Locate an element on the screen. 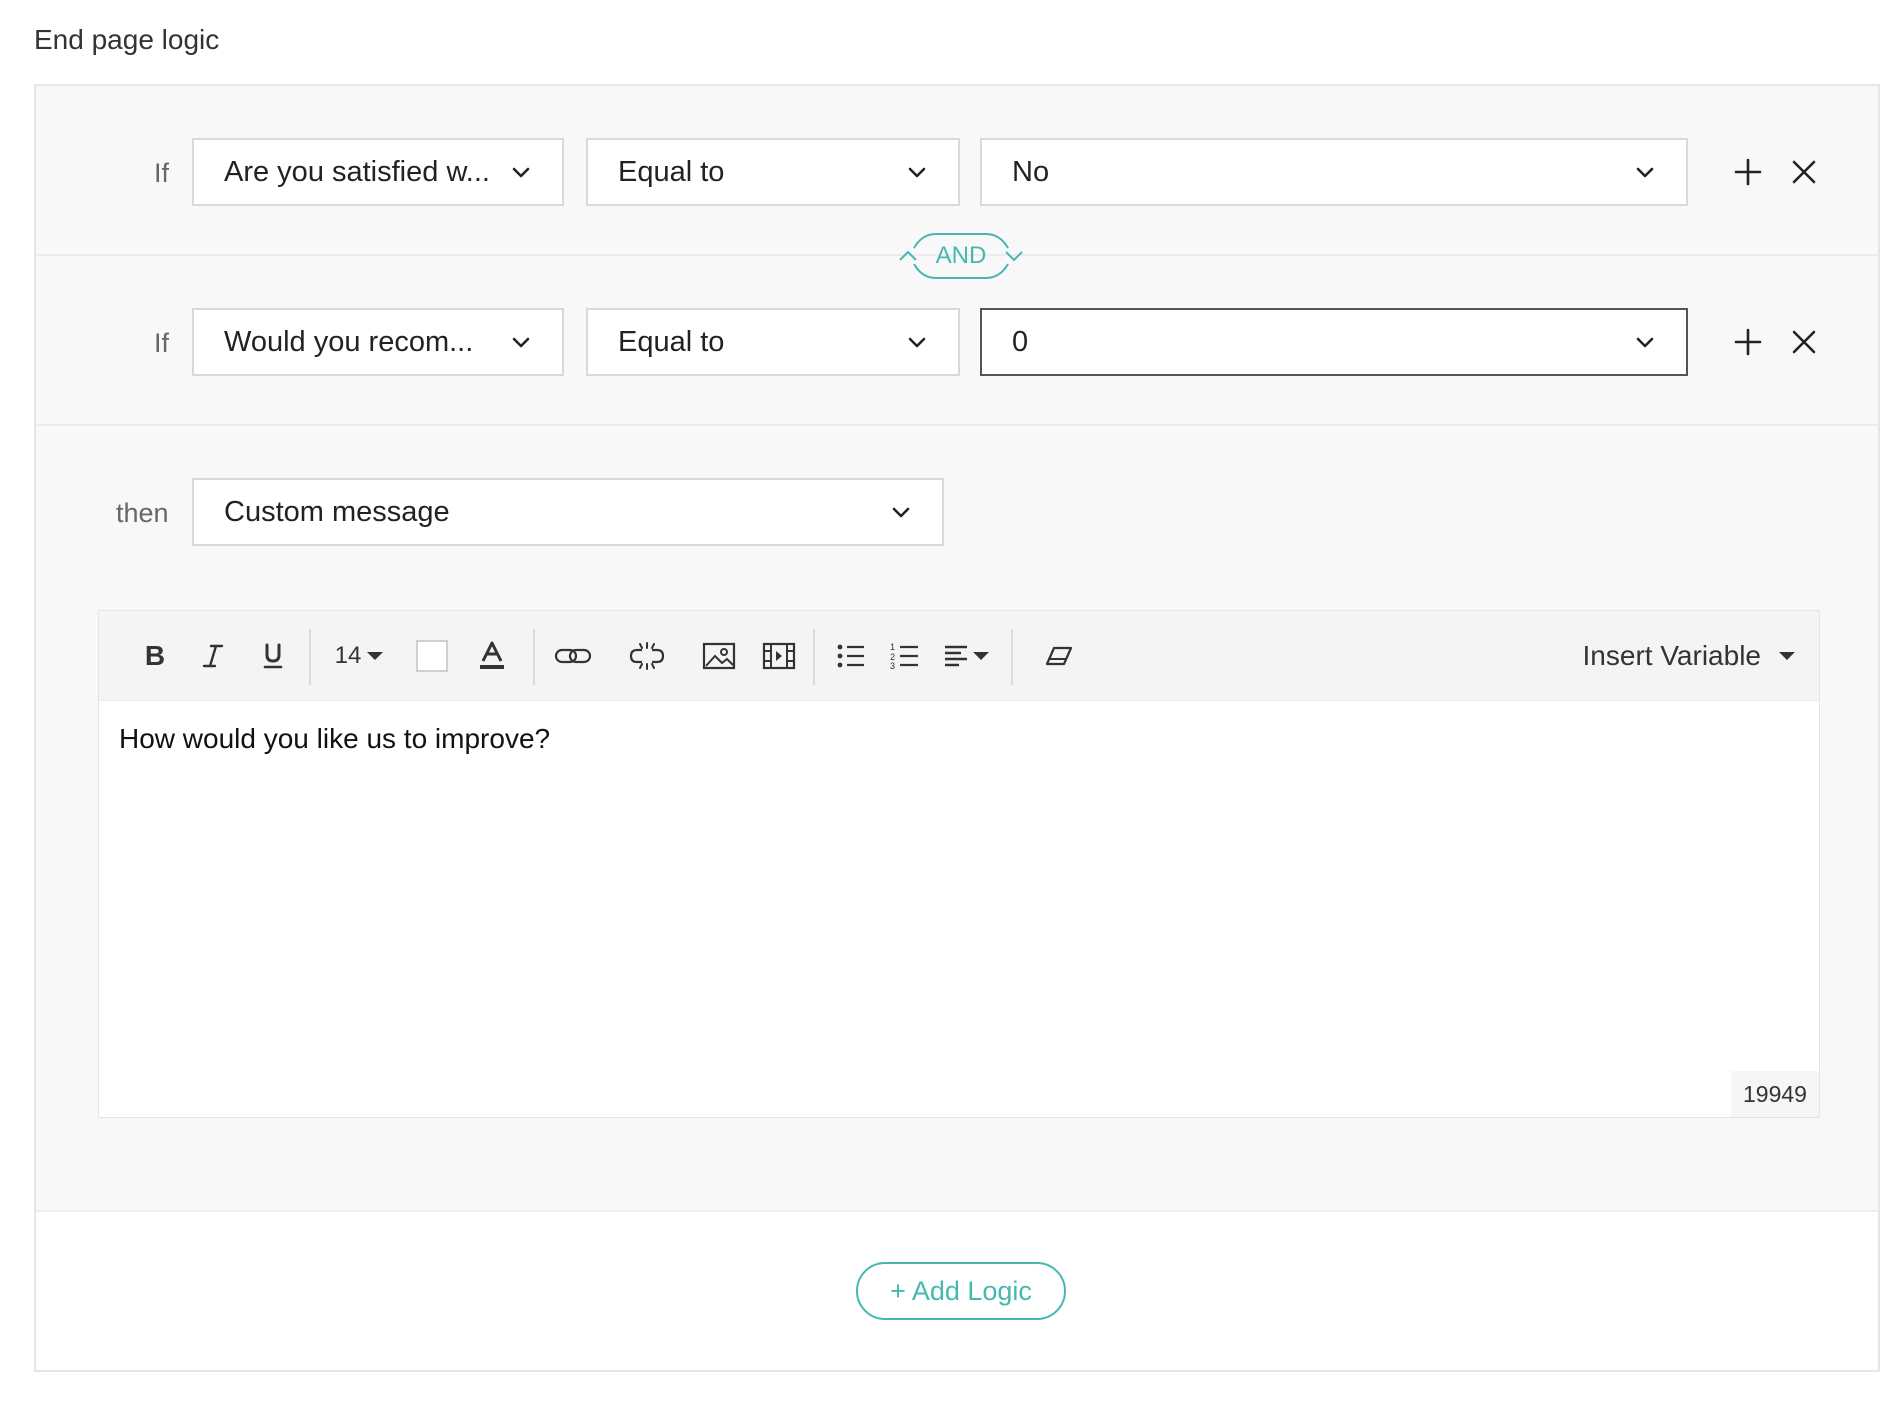 Image resolution: width=1902 pixels, height=1404 pixels. insert-image-button is located at coordinates (719, 656).